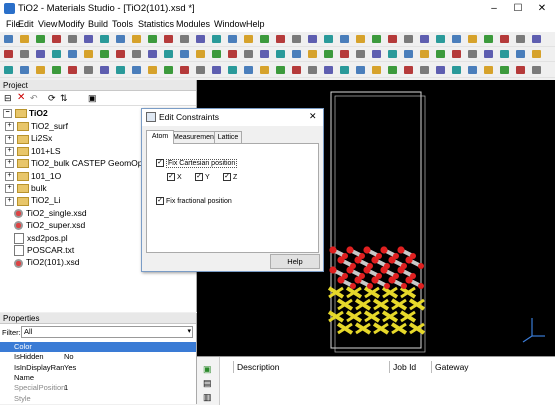  Describe the element at coordinates (160, 163) in the screenshot. I see `fix-cartesian-check: ✓` at that location.